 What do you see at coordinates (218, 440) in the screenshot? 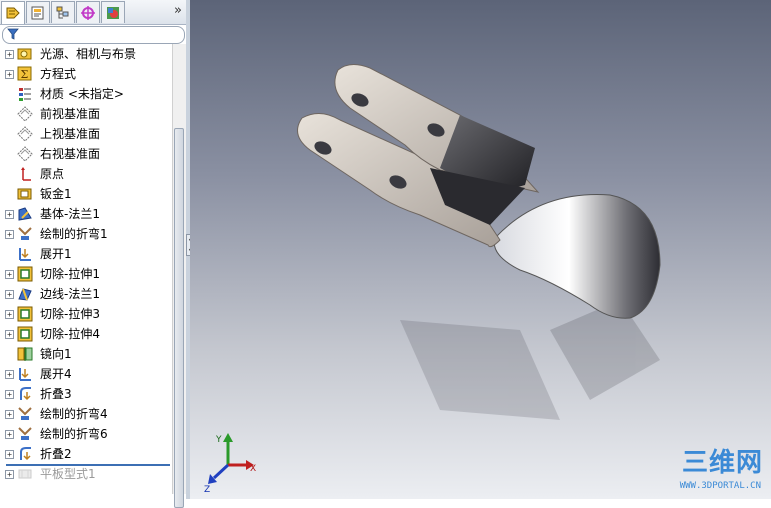
I see `triad-y-label: Y` at bounding box center [218, 440].